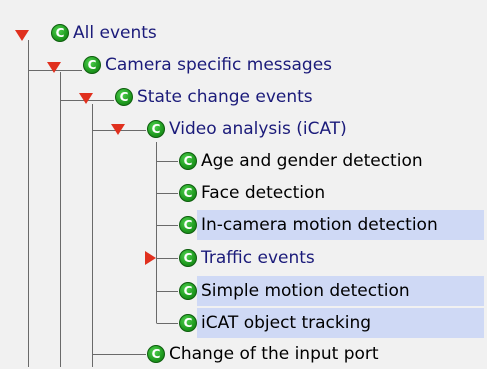 This screenshot has height=369, width=487. I want to click on tree-node-label: Age and gender detection, so click(312, 161).